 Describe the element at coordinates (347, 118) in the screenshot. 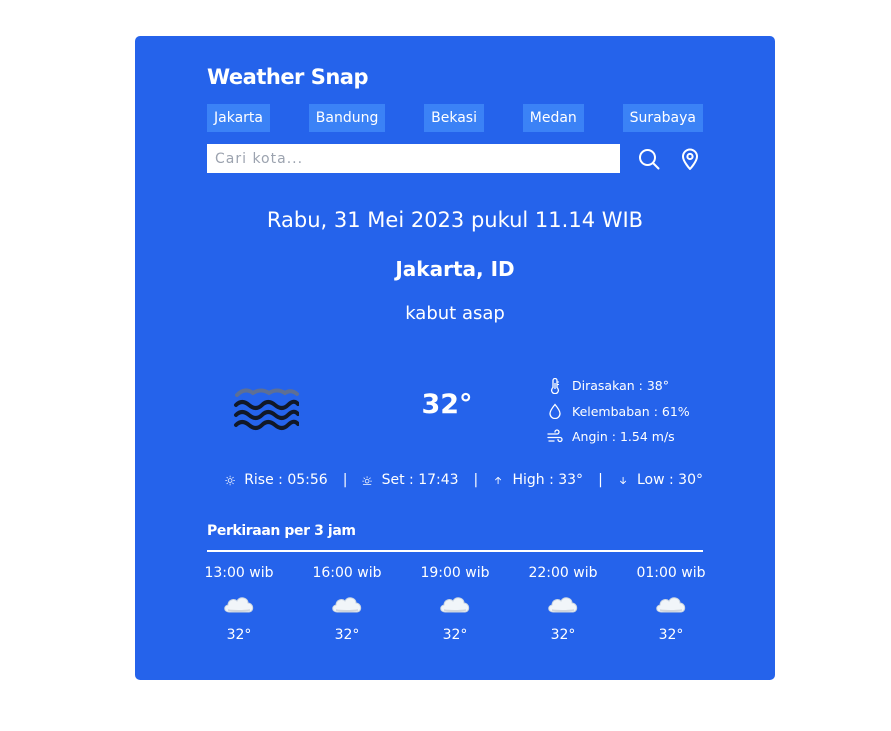

I see `city-button-bandung: Bandung` at that location.